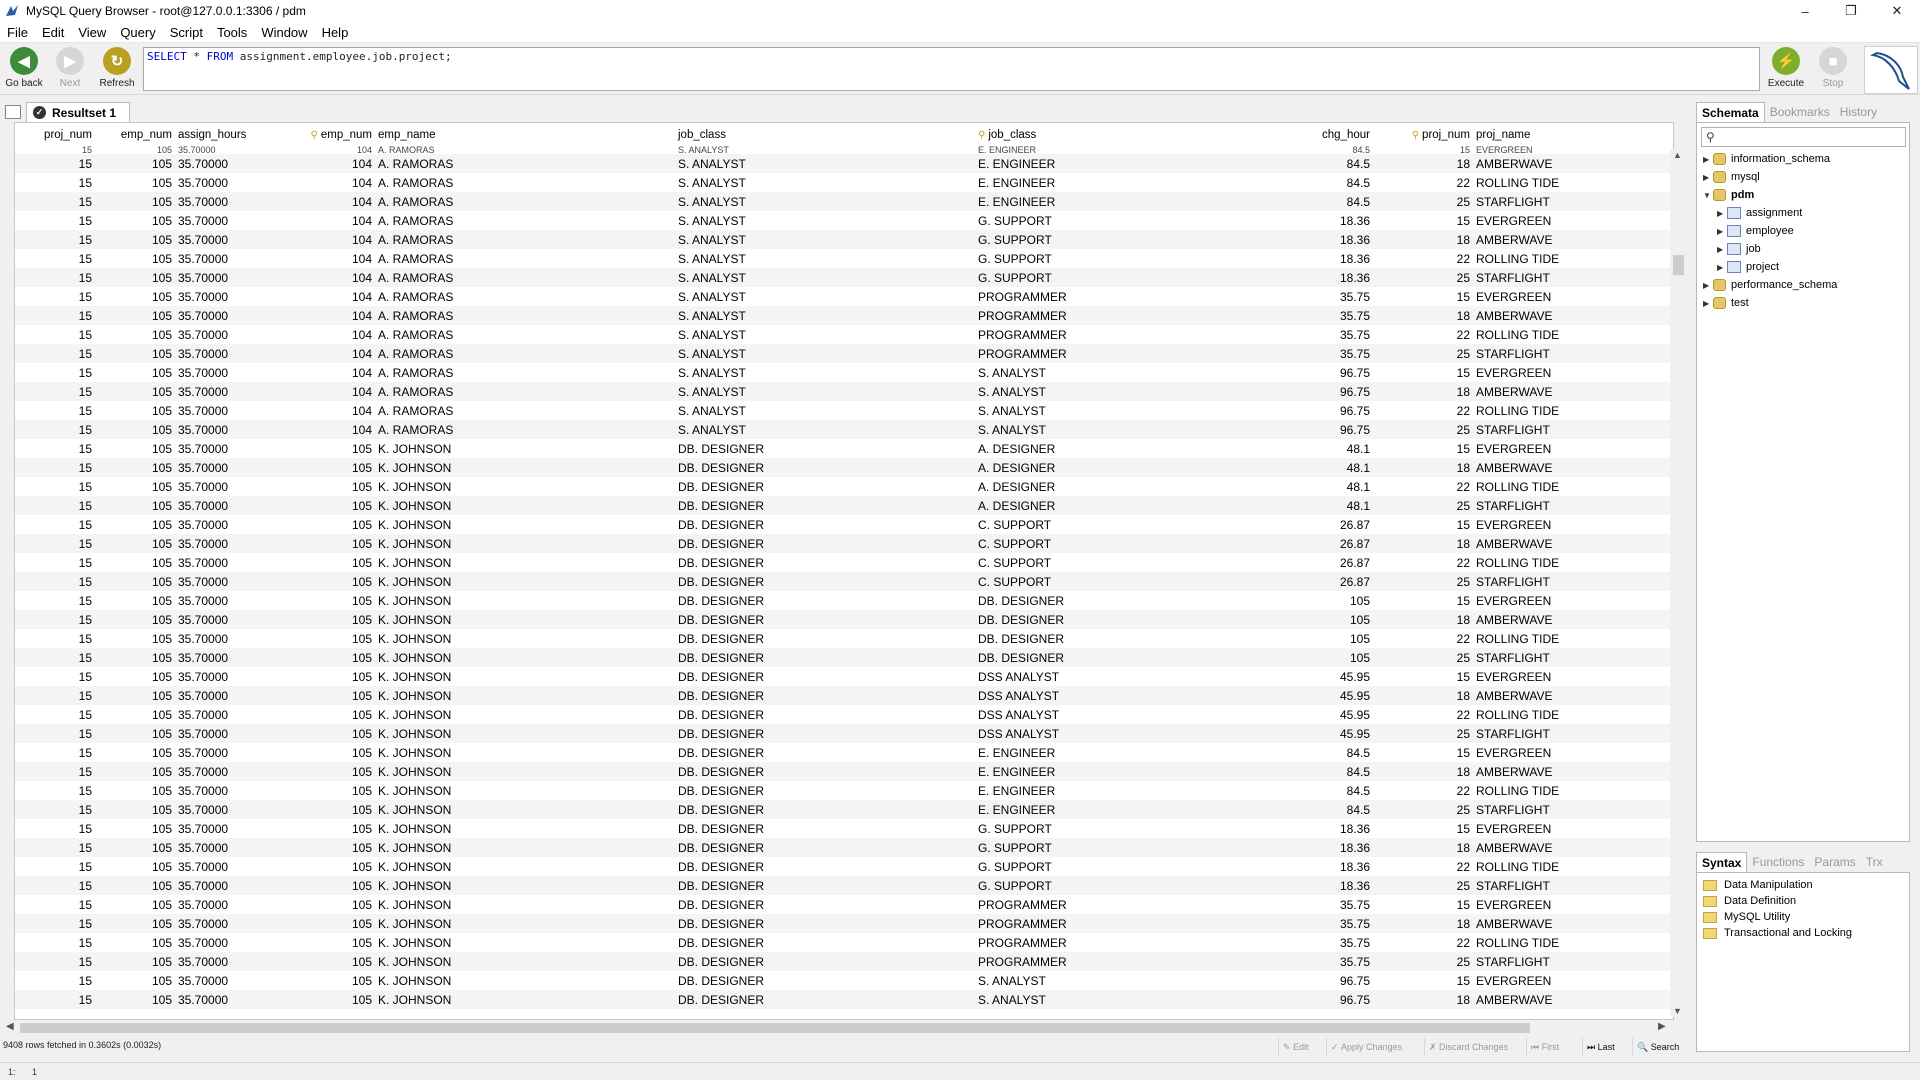 Image resolution: width=1920 pixels, height=1080 pixels. I want to click on table-cell: DSS ANALYST, so click(1124, 714).